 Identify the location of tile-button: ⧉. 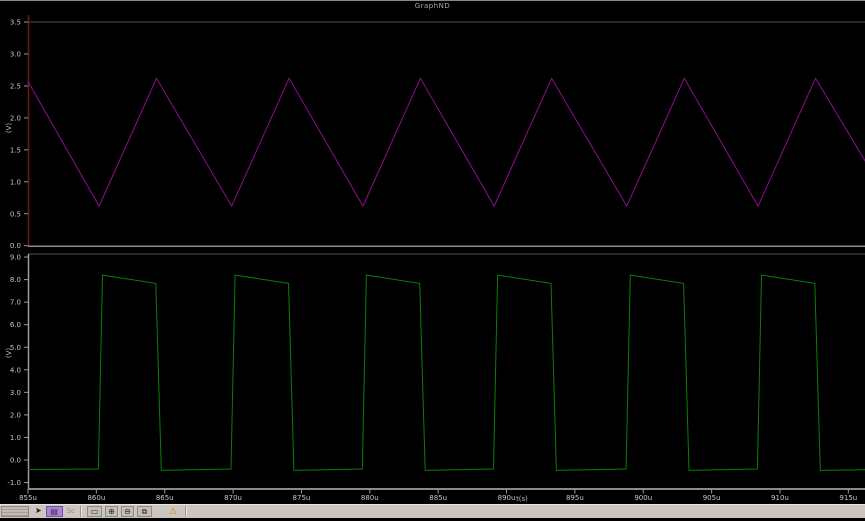
(144, 511).